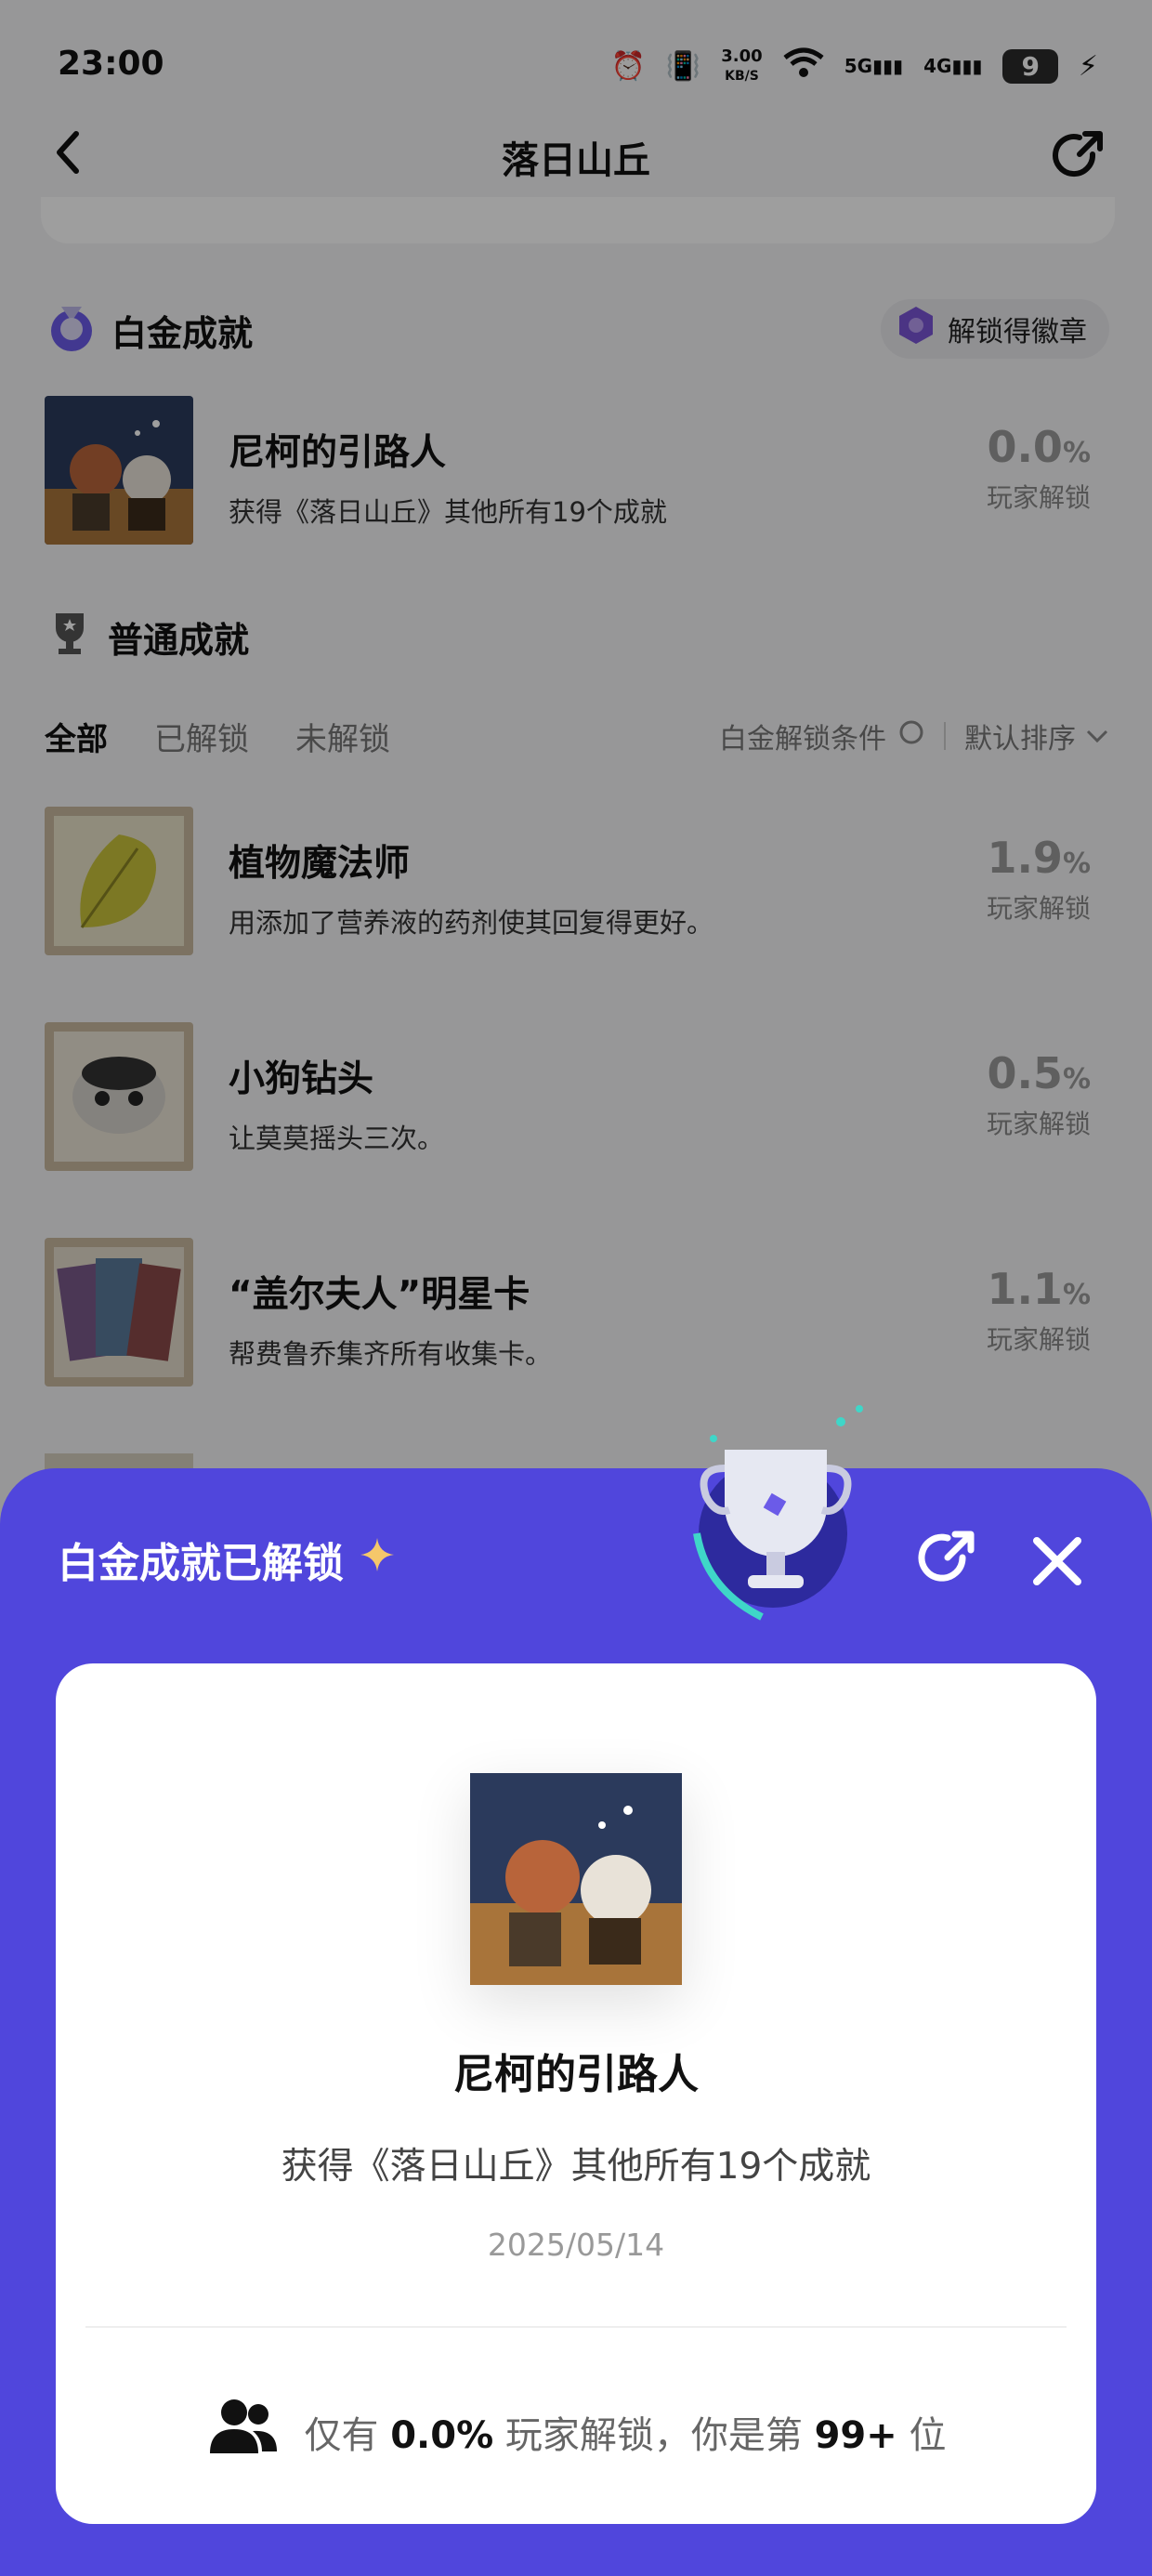 The image size is (1152, 2576). What do you see at coordinates (780, 1514) in the screenshot?
I see `trophy-illustration` at bounding box center [780, 1514].